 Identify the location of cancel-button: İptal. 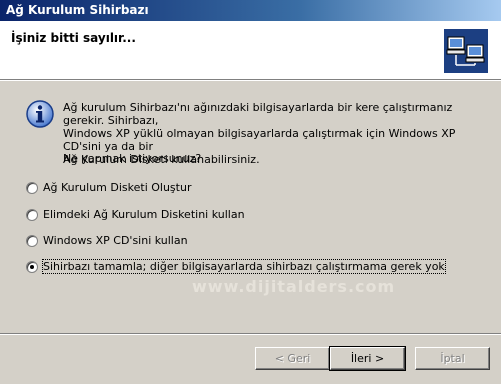
(452, 358).